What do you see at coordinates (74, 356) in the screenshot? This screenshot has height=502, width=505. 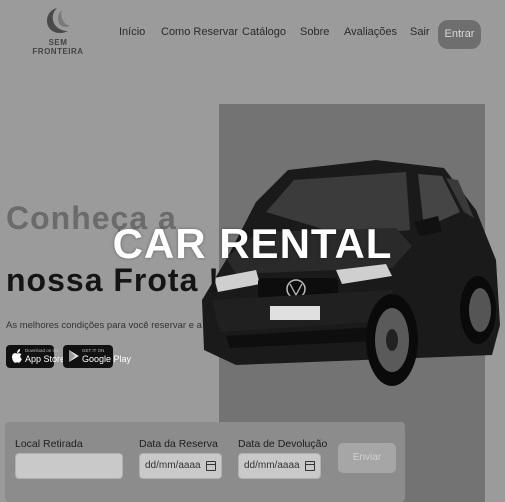 I see `google-play-icon` at bounding box center [74, 356].